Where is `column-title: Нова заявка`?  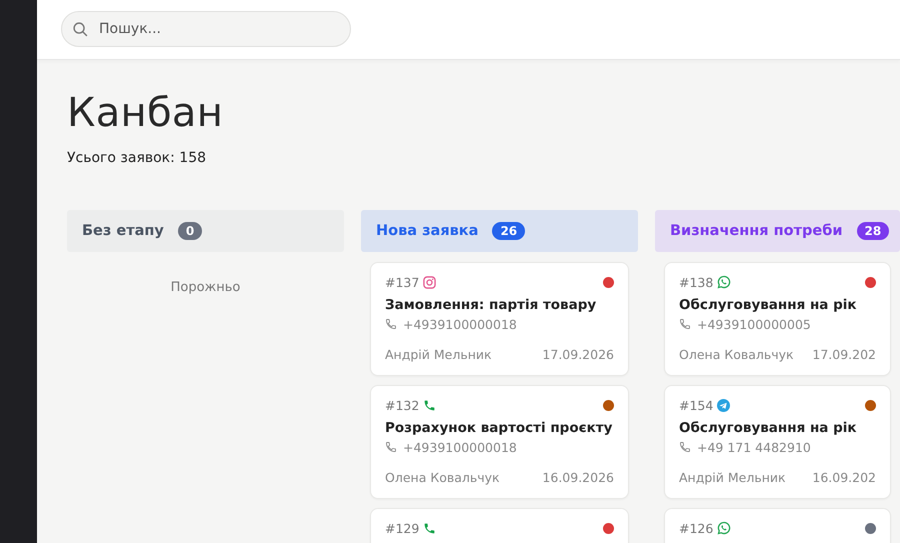
column-title: Нова заявка is located at coordinates (427, 230).